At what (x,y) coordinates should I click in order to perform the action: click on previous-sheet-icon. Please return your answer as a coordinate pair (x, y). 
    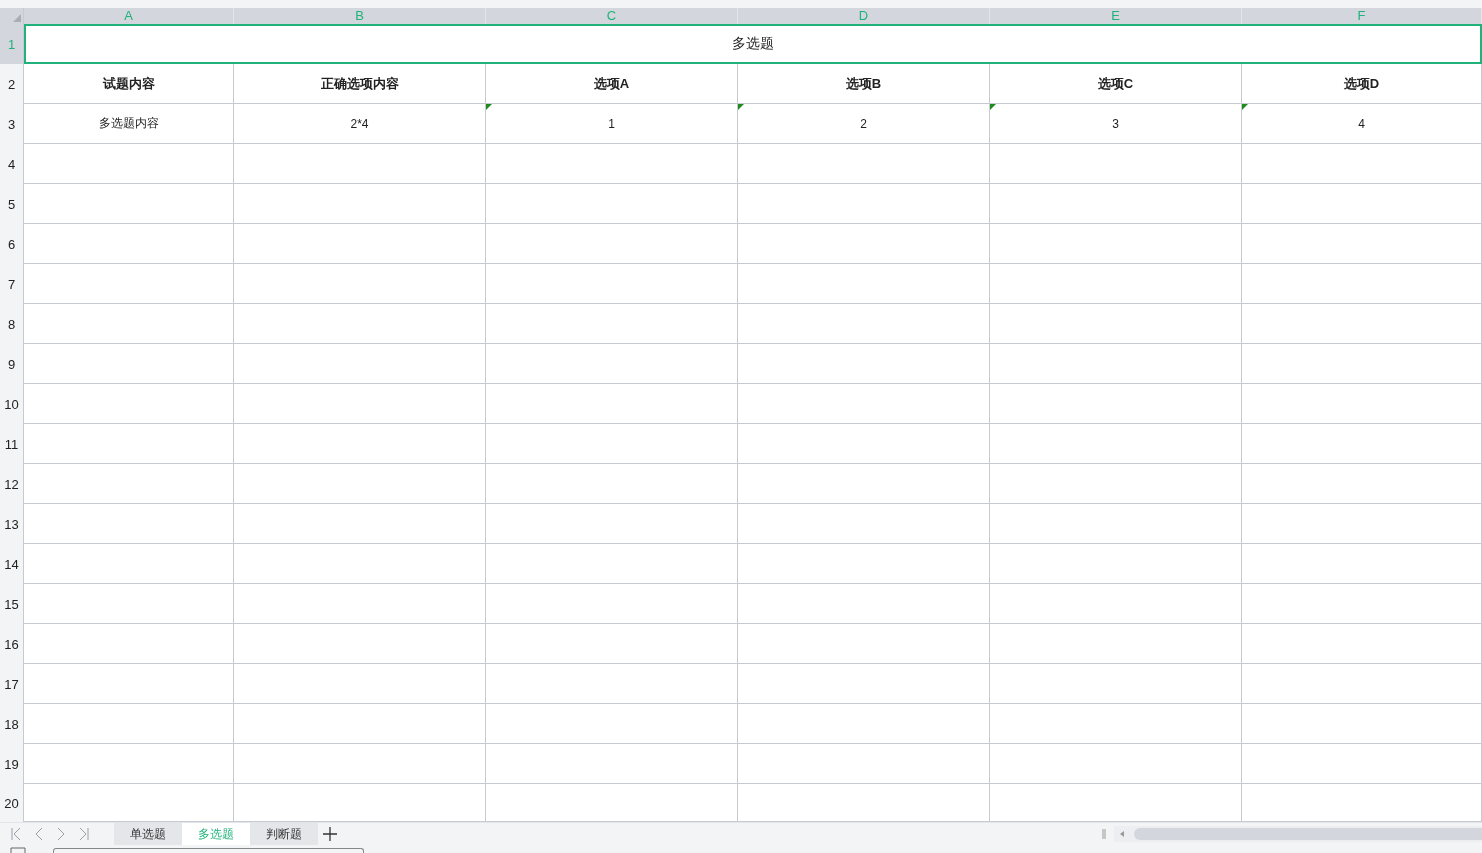
    Looking at the image, I should click on (39, 834).